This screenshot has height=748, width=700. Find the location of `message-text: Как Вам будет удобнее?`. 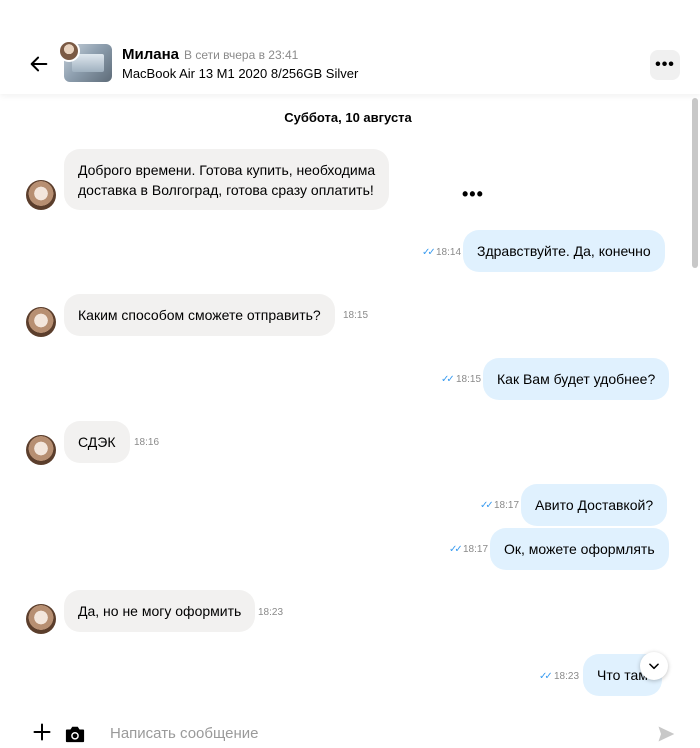

message-text: Как Вам будет удобнее? is located at coordinates (576, 379).